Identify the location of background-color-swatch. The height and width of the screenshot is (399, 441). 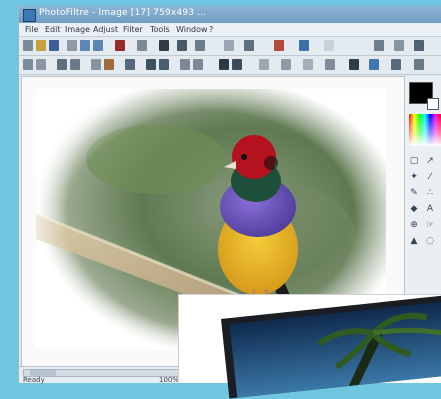
(433, 104).